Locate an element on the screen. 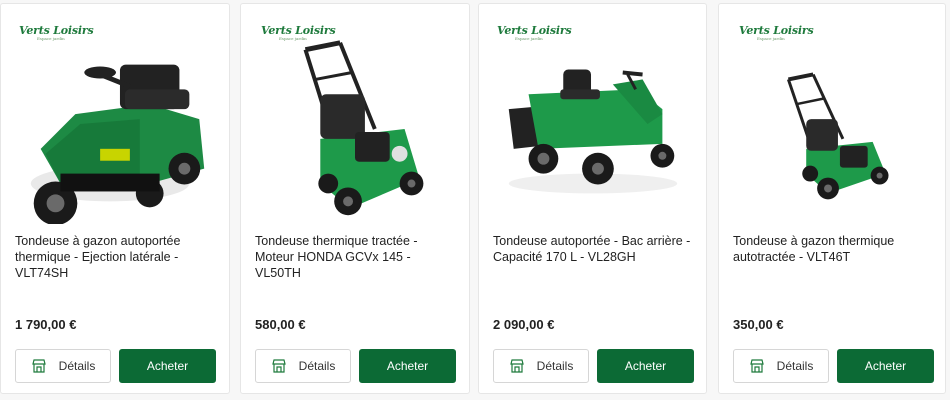  product-price: 2 090,00 € is located at coordinates (524, 324).